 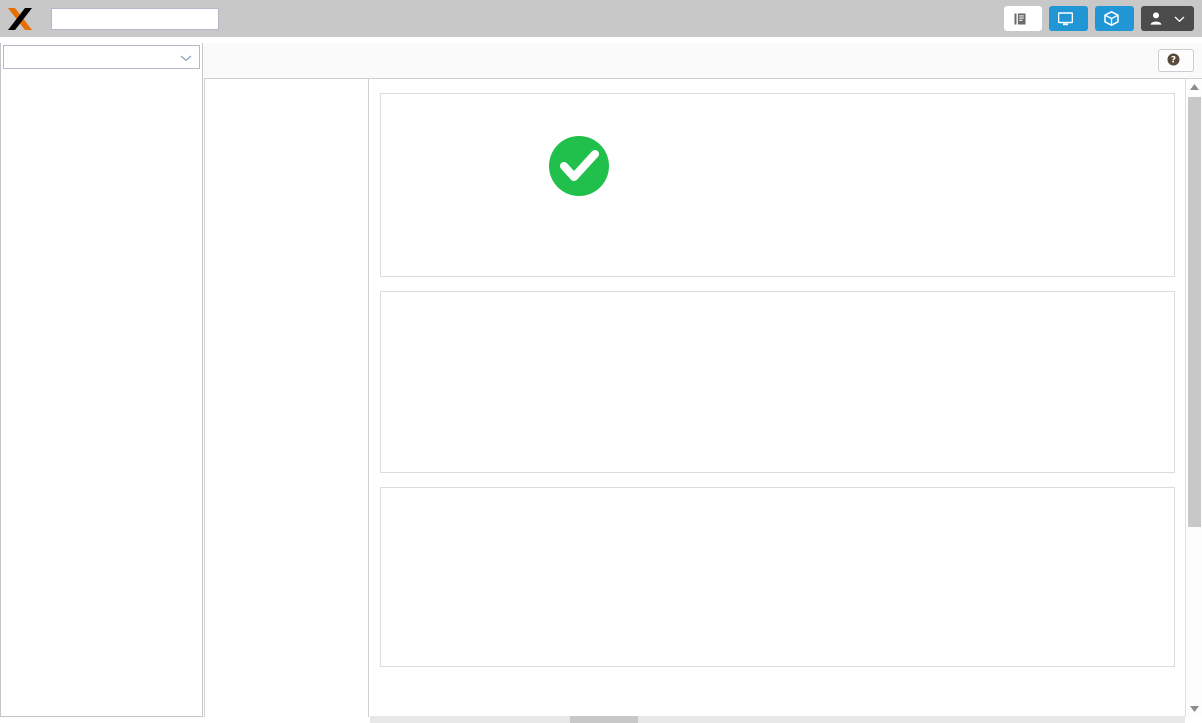 I want to click on content-horizontal-scrollbar, so click(x=777, y=719).